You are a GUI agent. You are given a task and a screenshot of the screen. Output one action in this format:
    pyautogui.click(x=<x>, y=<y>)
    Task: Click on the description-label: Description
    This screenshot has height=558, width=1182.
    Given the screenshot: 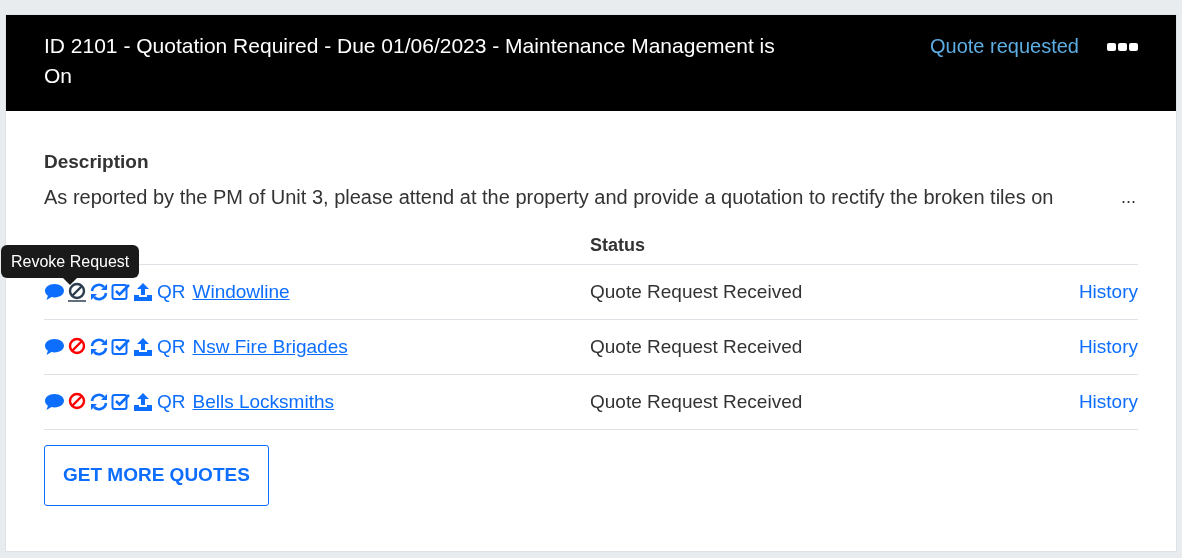 What is the action you would take?
    pyautogui.click(x=97, y=162)
    